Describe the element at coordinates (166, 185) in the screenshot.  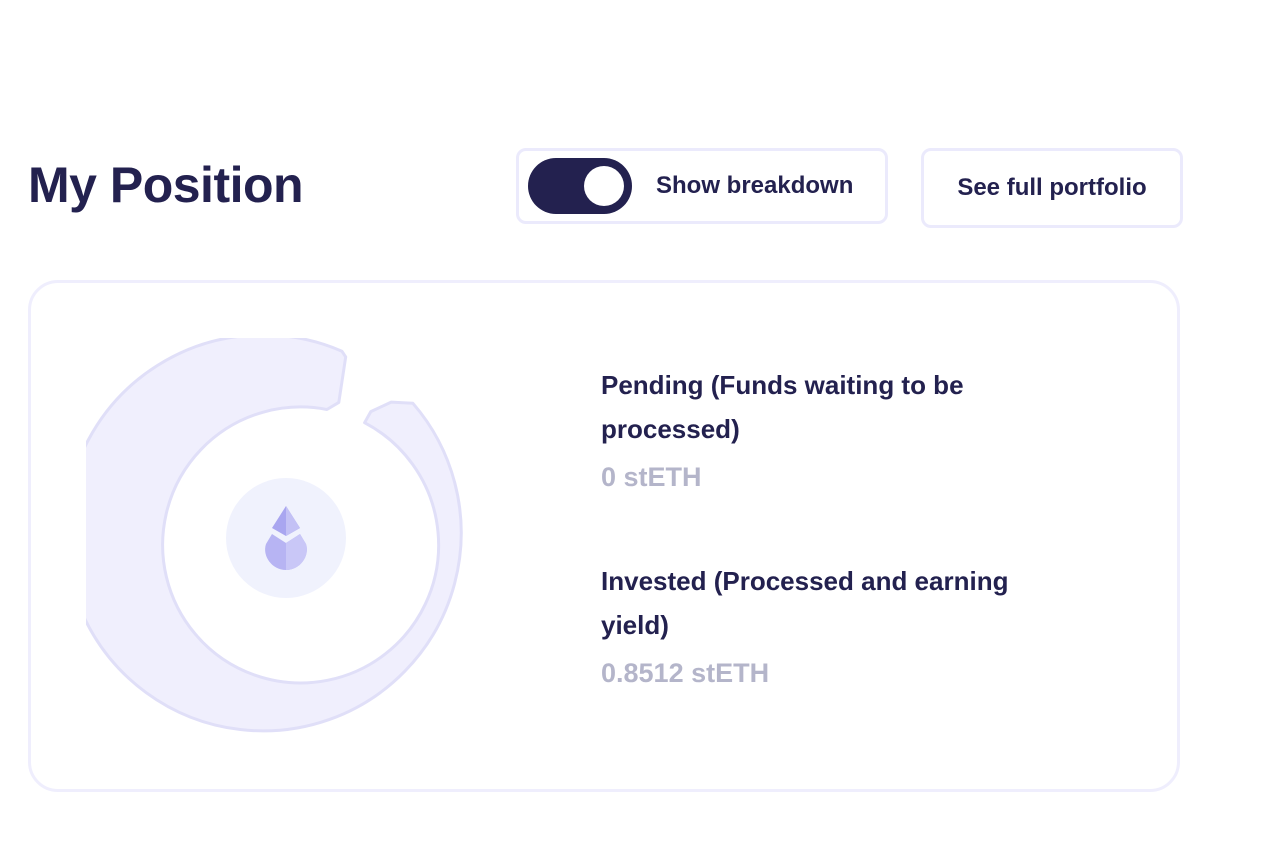
I see `page-title: My Position` at that location.